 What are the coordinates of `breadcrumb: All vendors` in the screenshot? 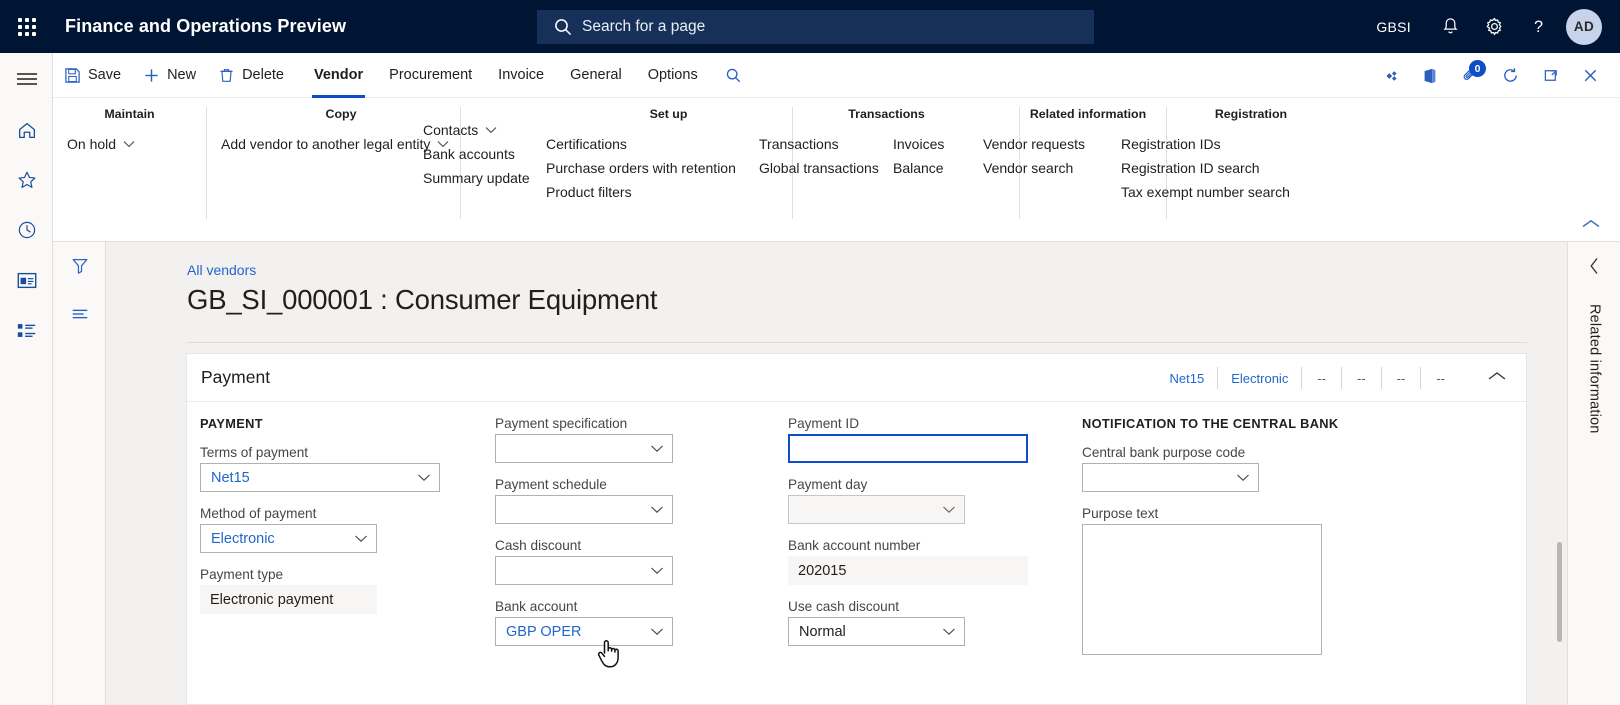 It's located at (221, 270).